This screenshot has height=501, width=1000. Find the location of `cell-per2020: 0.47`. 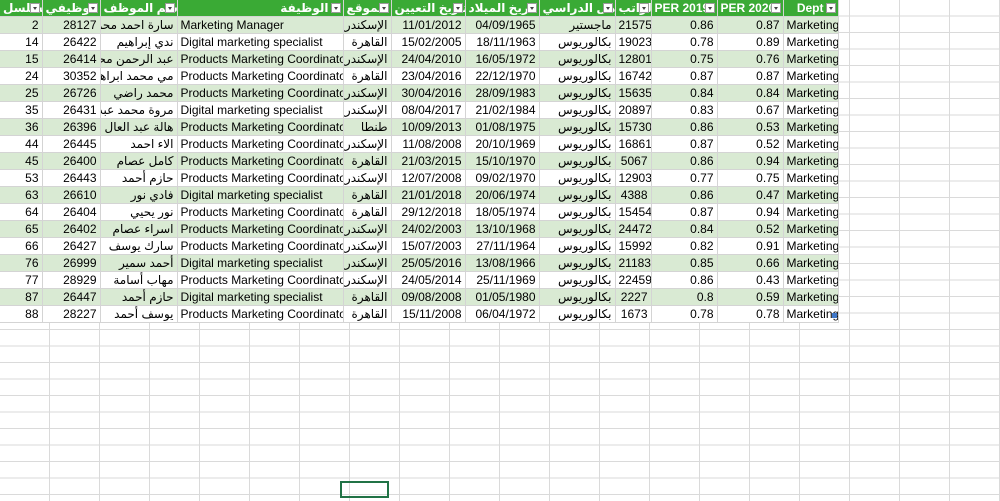

cell-per2020: 0.47 is located at coordinates (750, 195).